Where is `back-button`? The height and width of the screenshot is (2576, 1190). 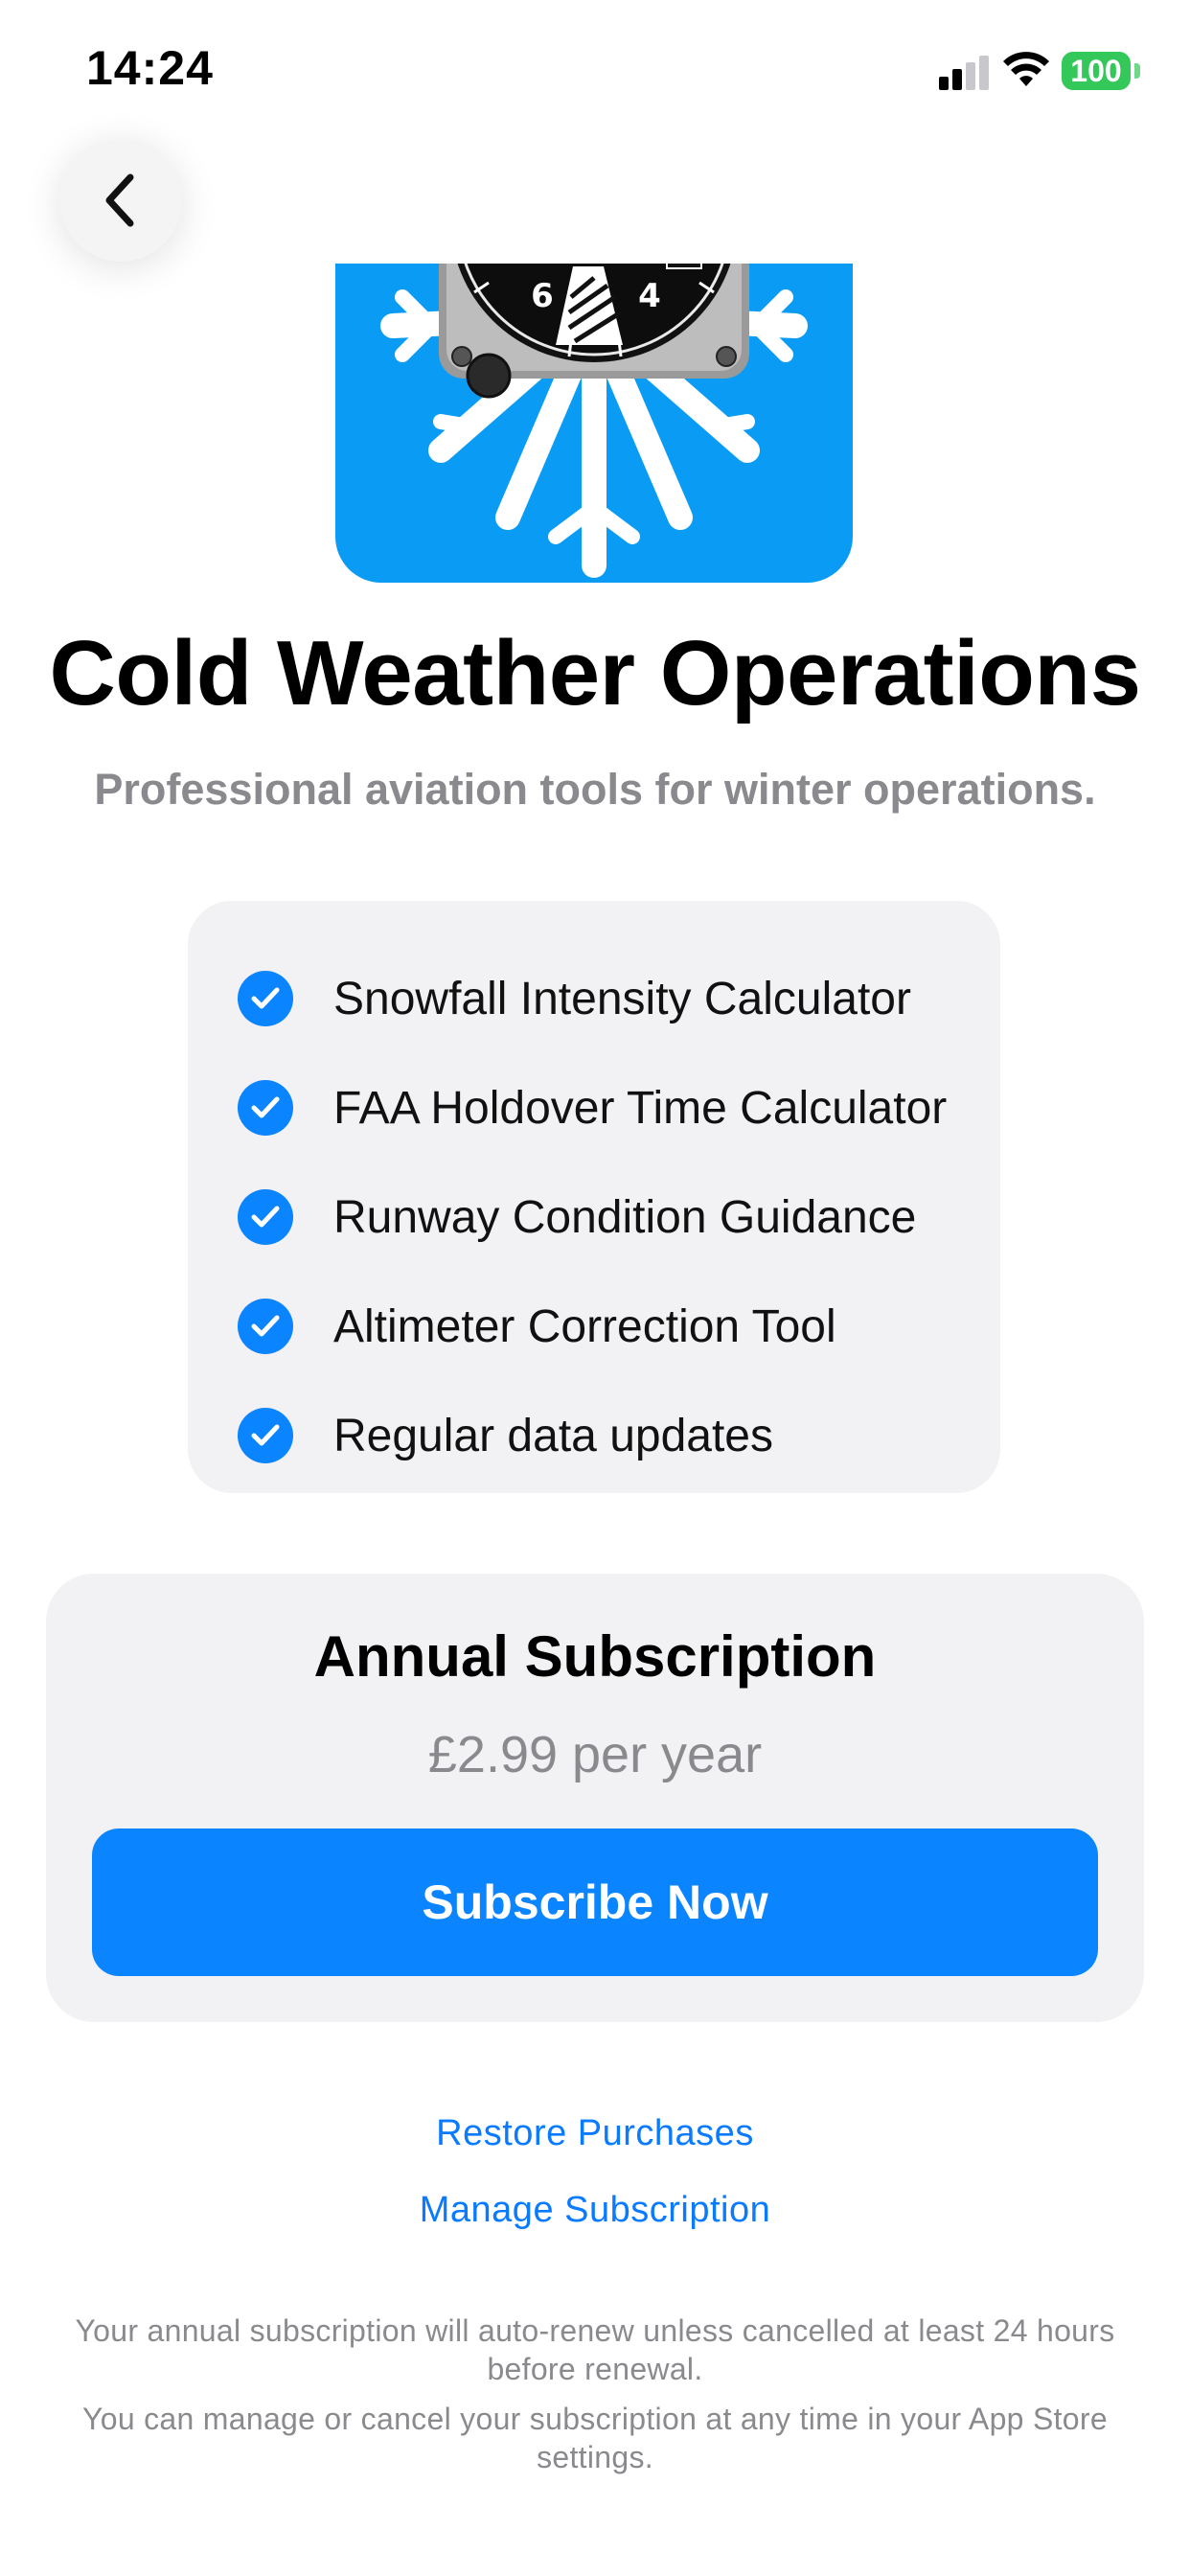
back-button is located at coordinates (121, 200).